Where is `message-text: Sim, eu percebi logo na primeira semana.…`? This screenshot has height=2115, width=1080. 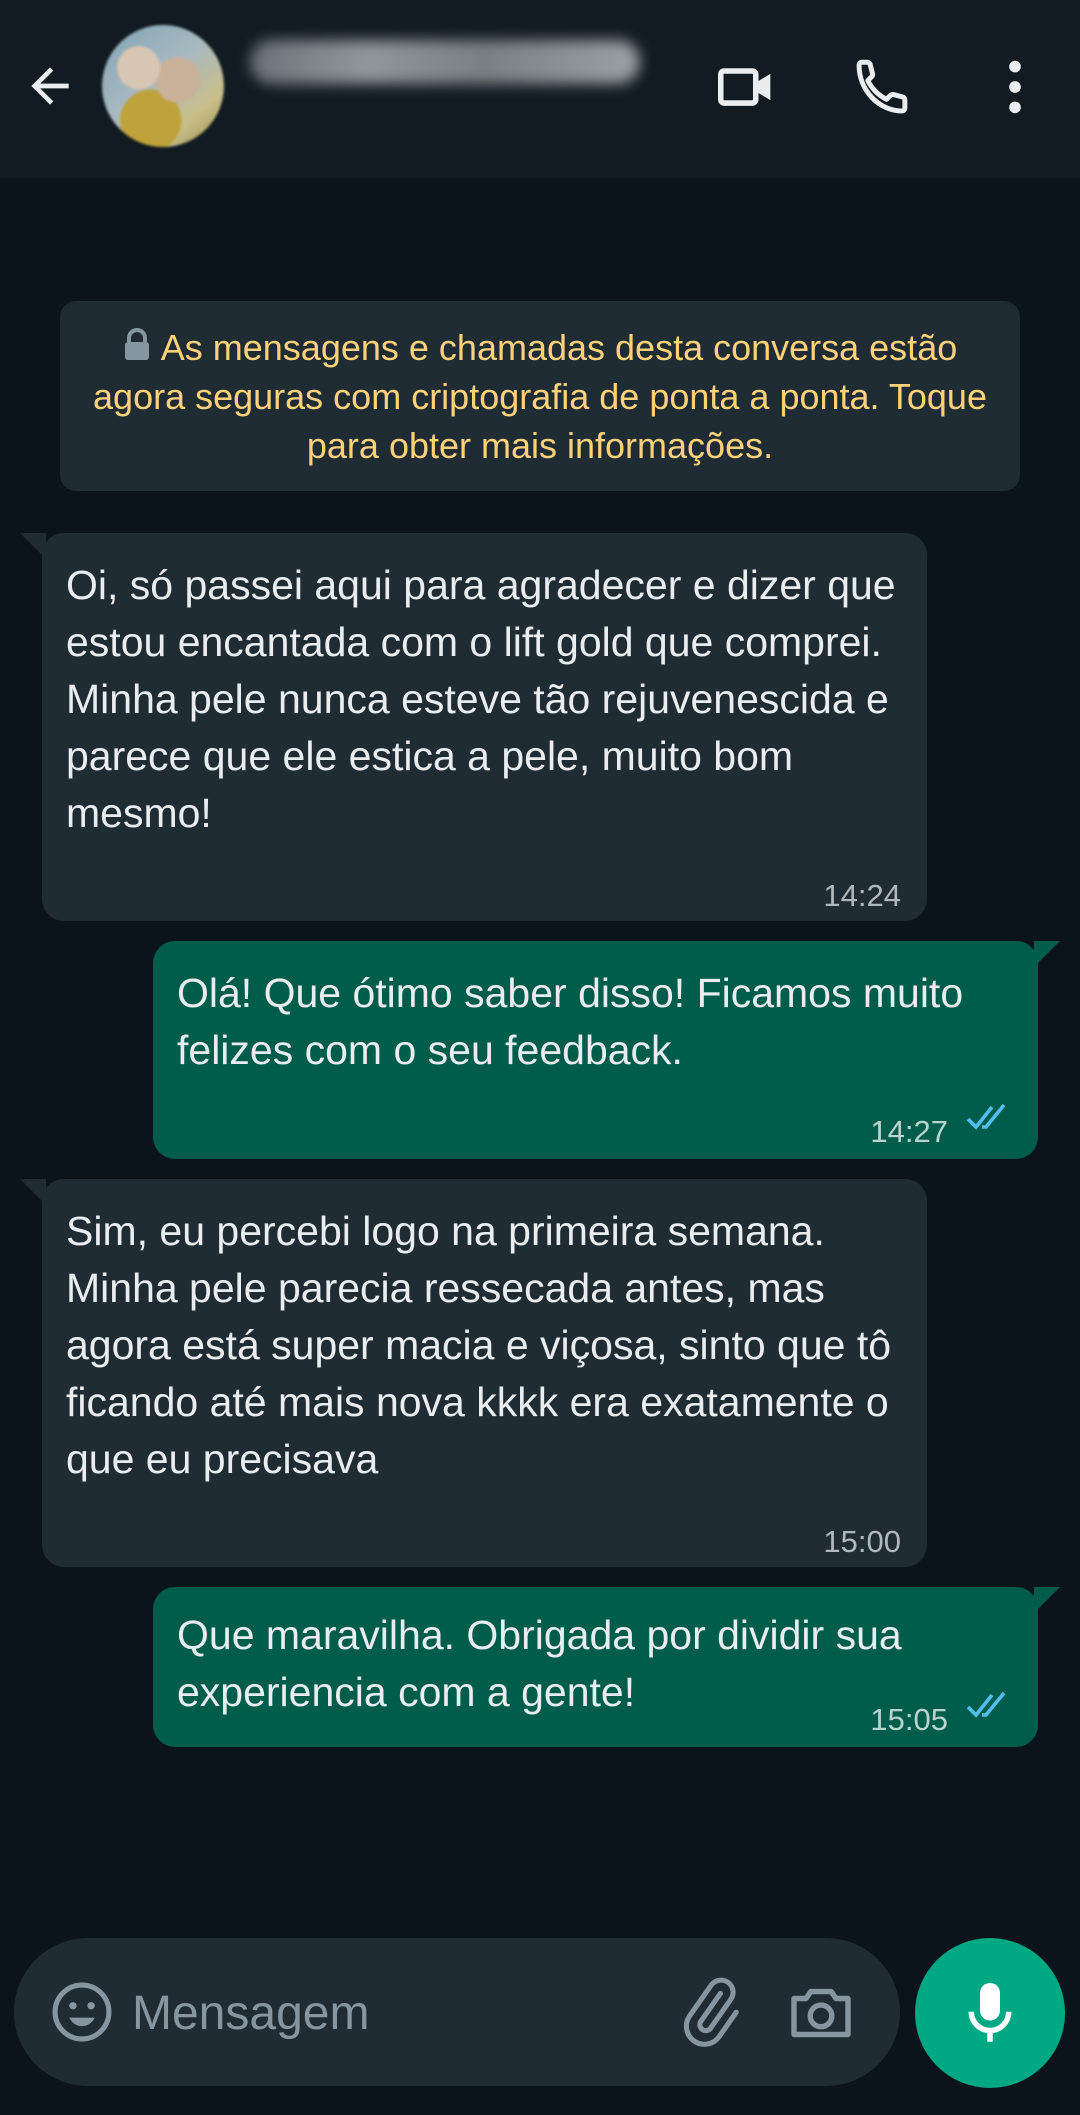
message-text: Sim, eu percebi logo na primeira semana.… is located at coordinates (479, 1345).